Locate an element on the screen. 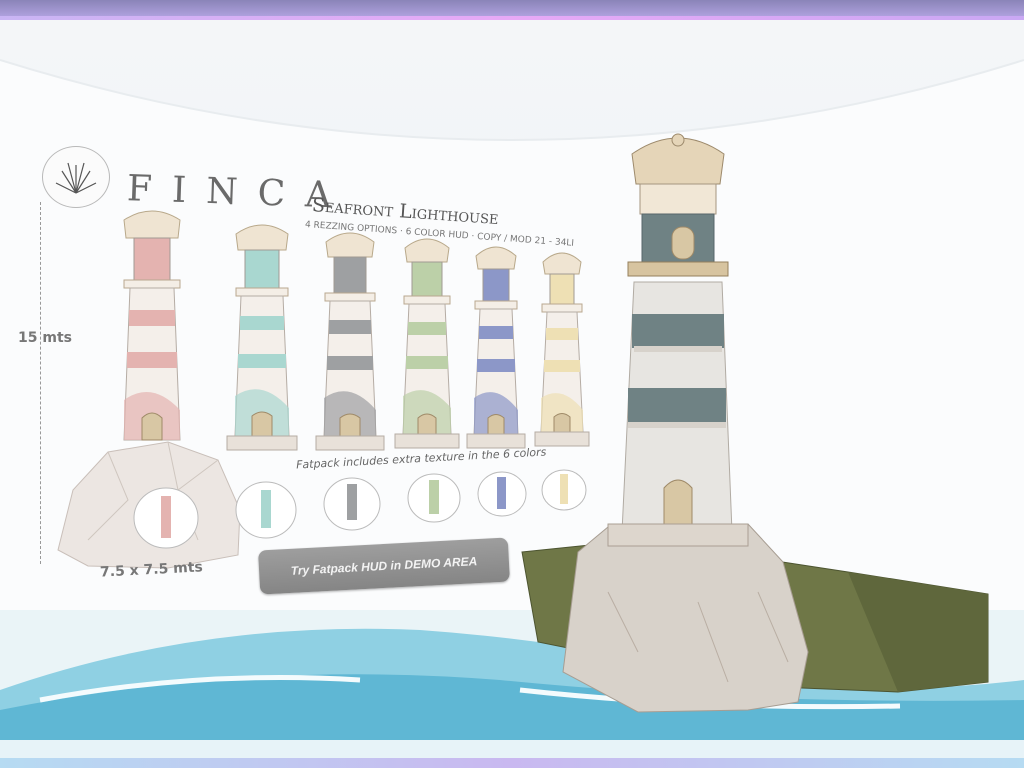 This screenshot has width=1024, height=768. viewer-top-bar is located at coordinates (512, 10).